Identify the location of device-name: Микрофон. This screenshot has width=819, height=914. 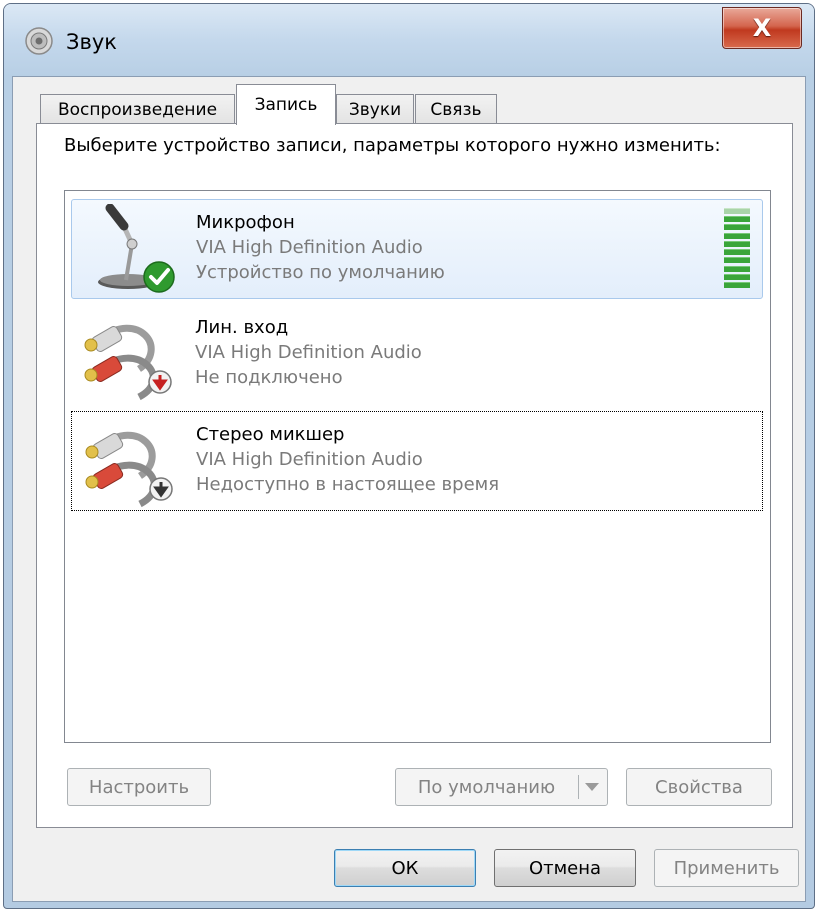
(245, 222).